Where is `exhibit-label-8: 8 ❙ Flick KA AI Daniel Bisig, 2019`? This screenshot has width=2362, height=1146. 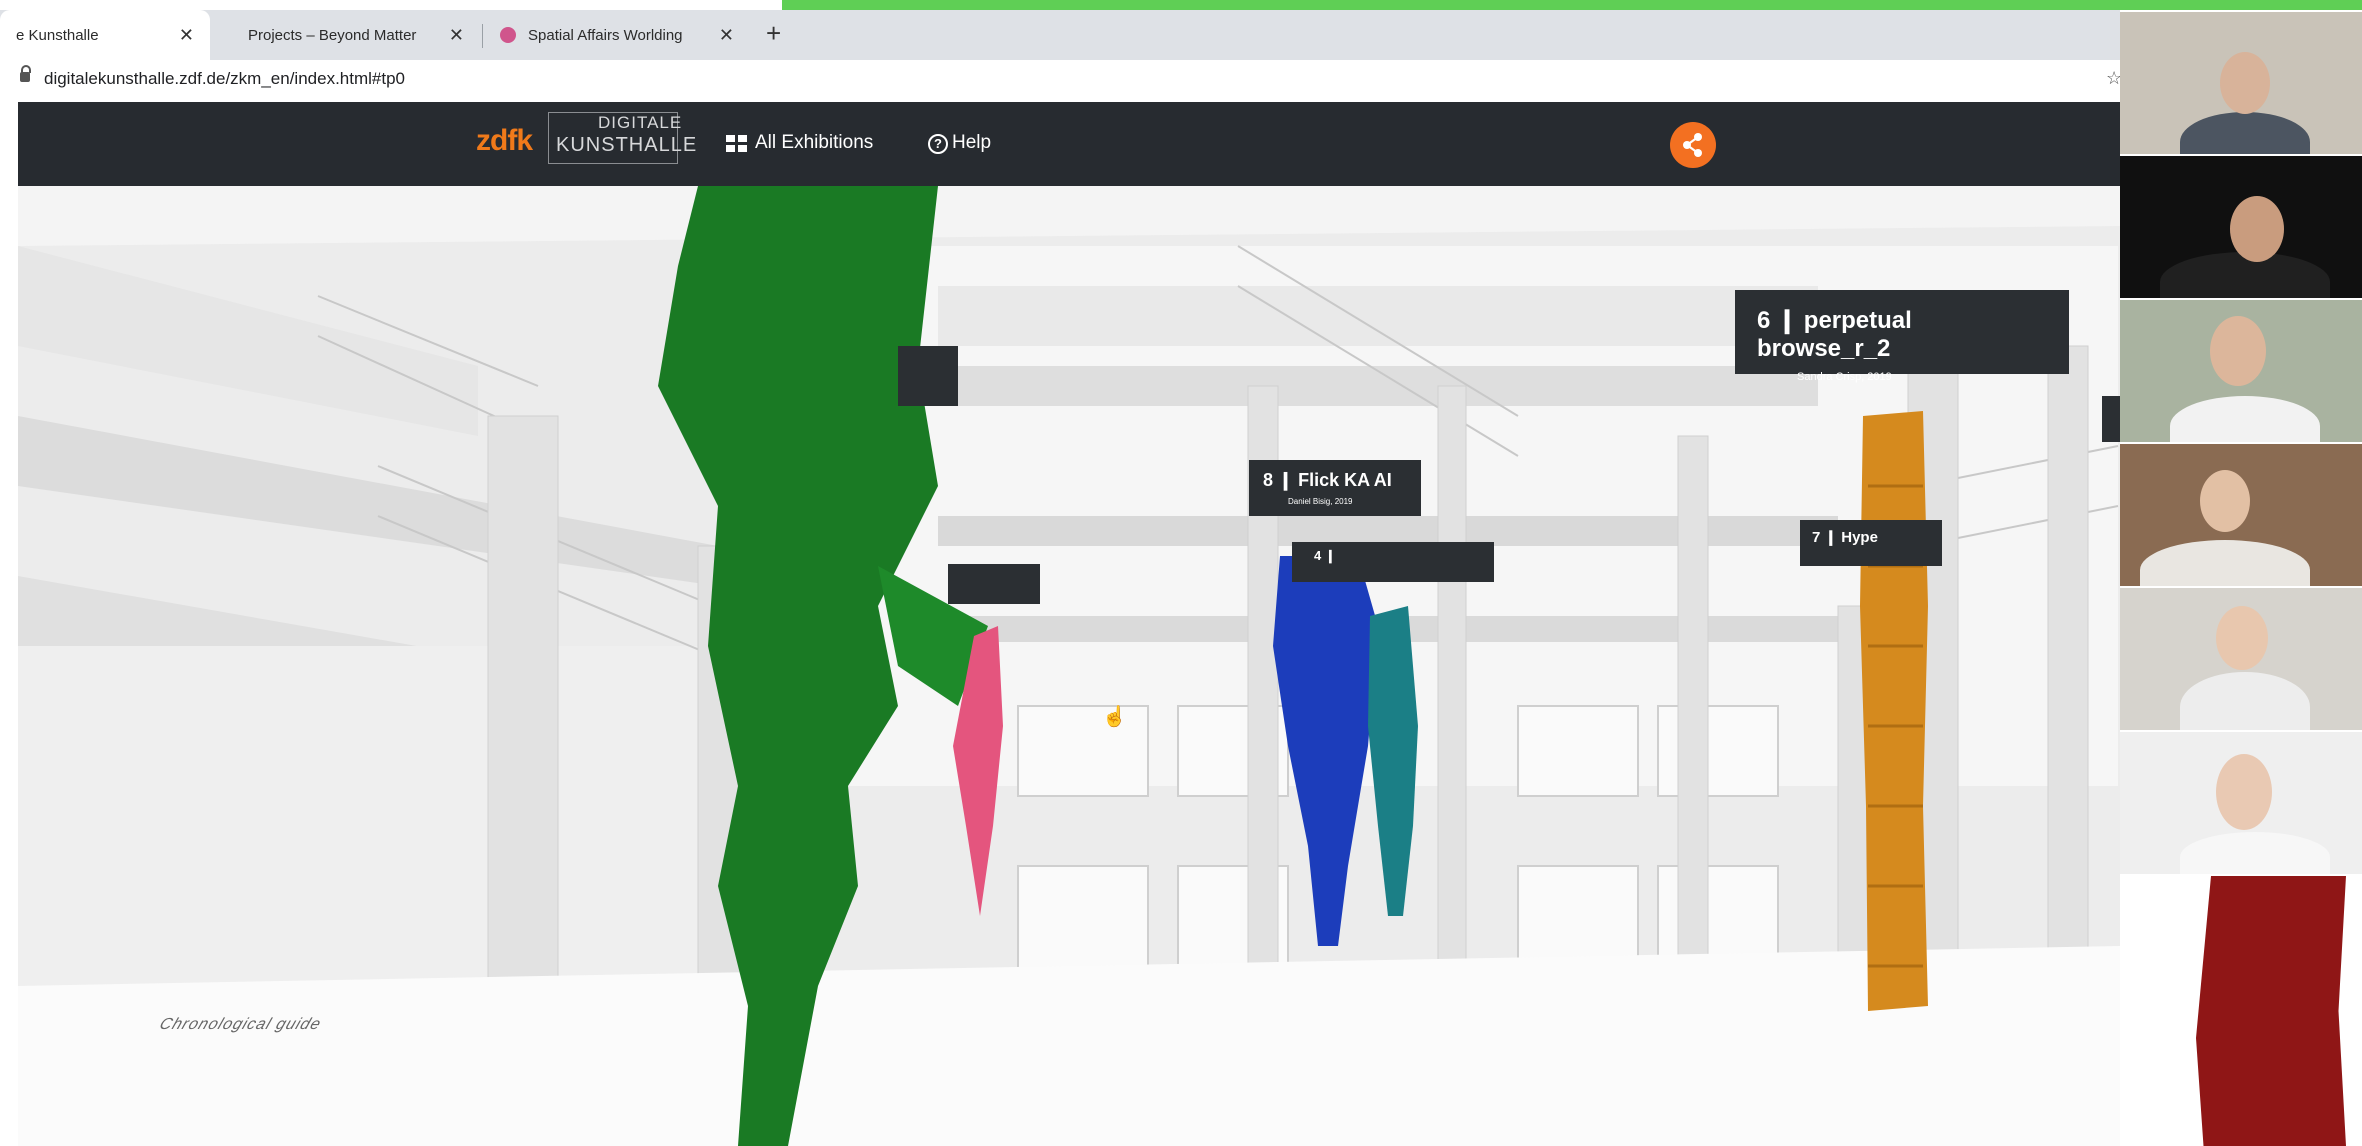
exhibit-label-8: 8 ❙ Flick KA AI Daniel Bisig, 2019 is located at coordinates (1335, 488).